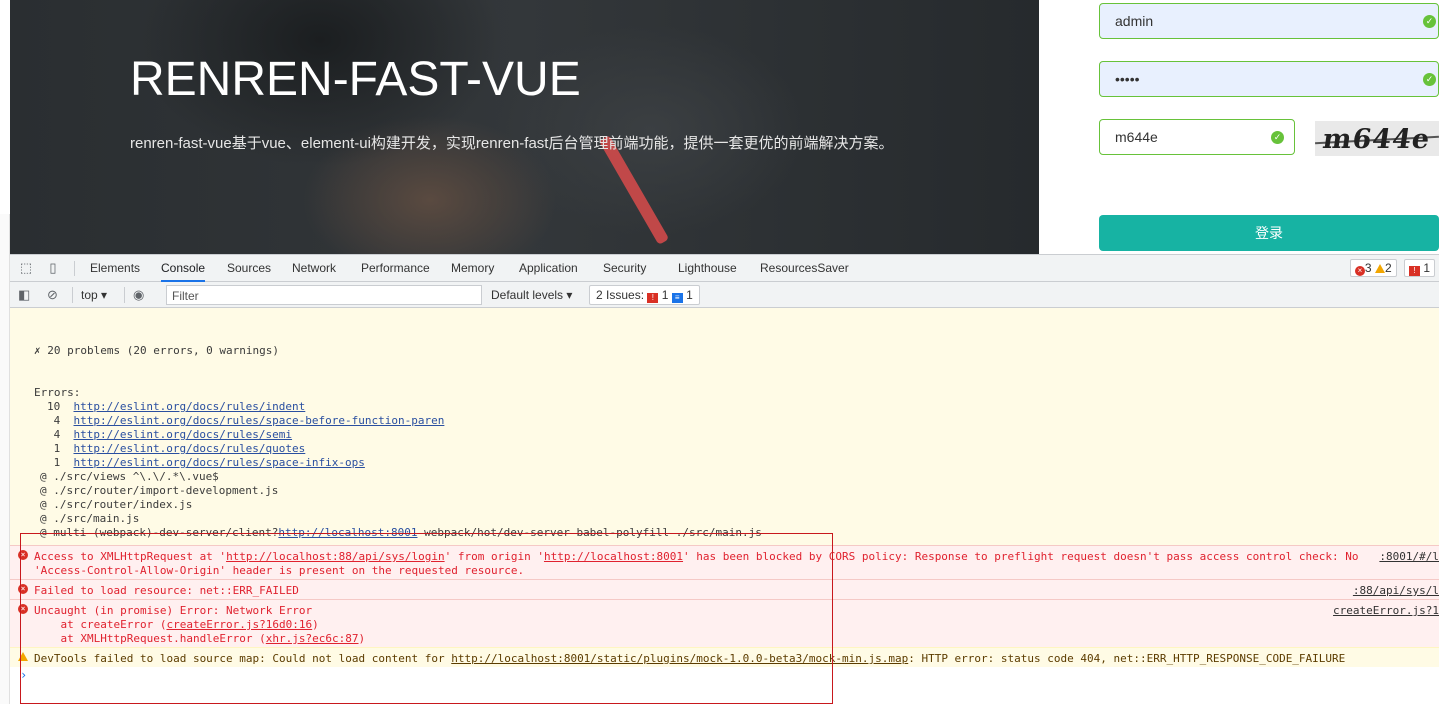 The width and height of the screenshot is (1439, 704). I want to click on password-value: •••••, so click(1127, 79).